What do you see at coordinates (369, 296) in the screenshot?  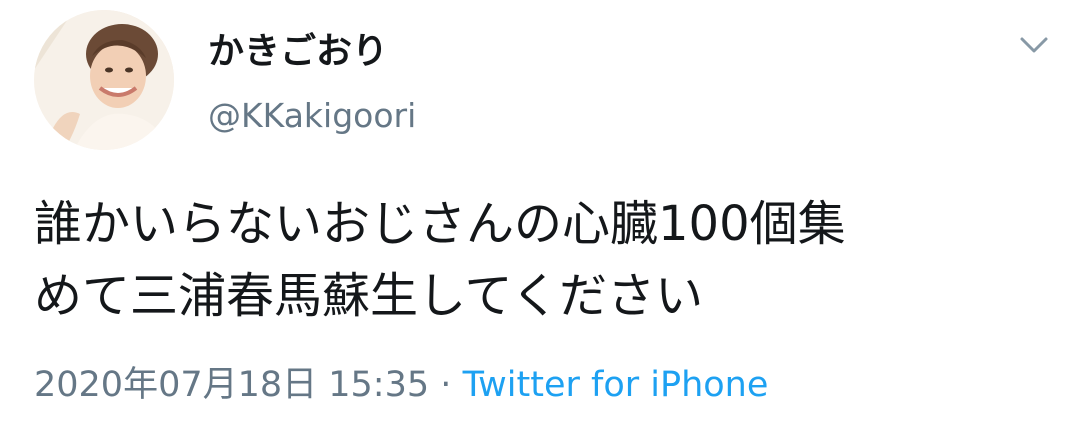 I see `tweet-text-line: めて三浦春馬蘇生してください` at bounding box center [369, 296].